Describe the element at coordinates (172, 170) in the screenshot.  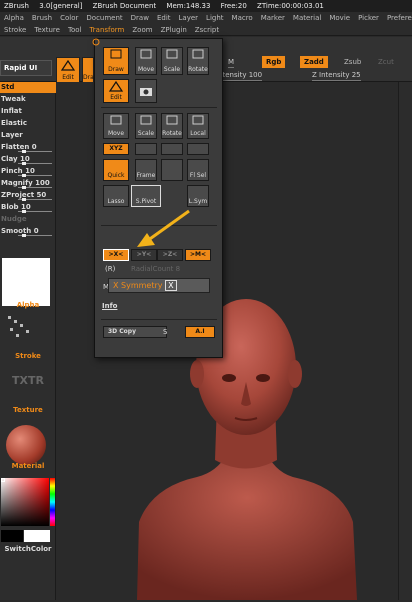
I see `fill-button` at that location.